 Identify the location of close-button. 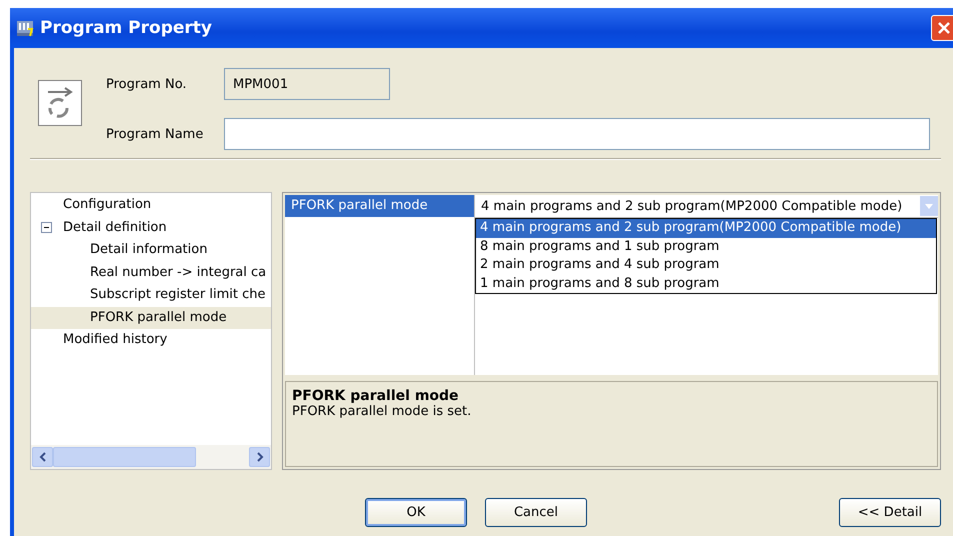
(942, 28).